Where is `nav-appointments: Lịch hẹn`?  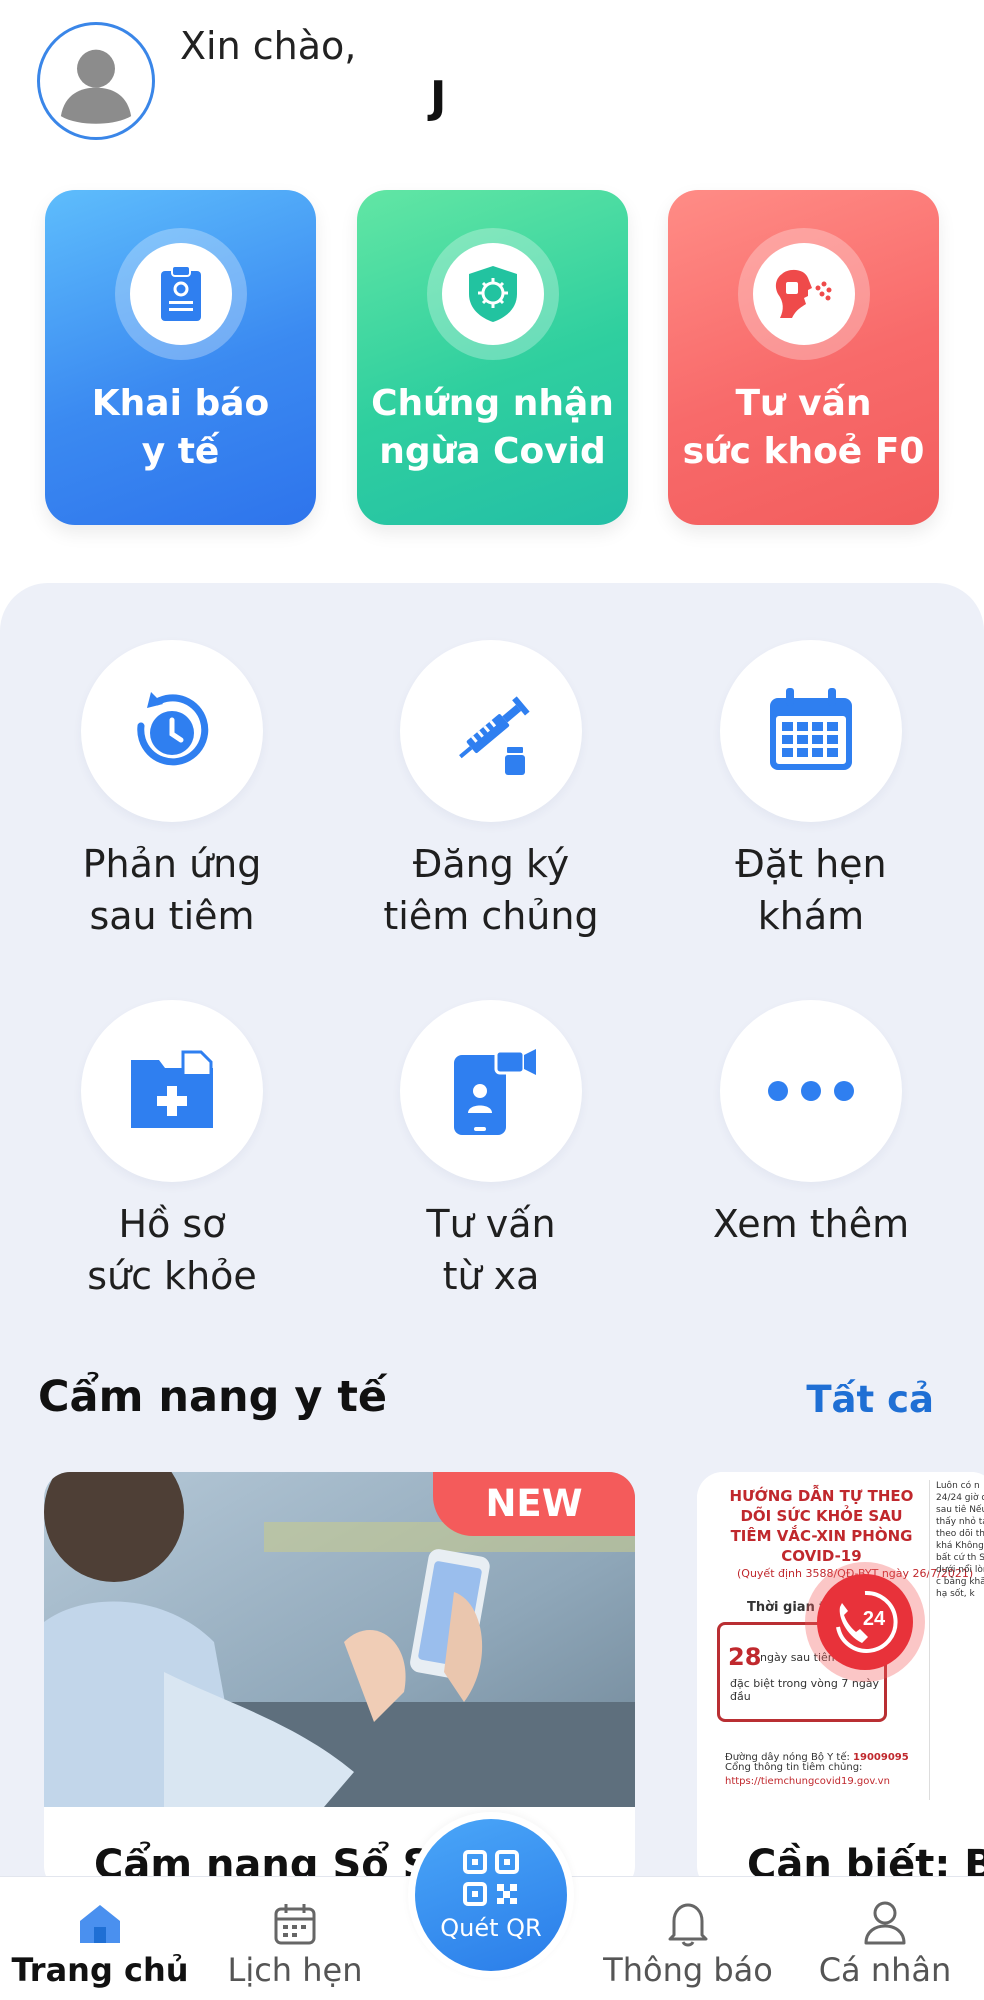
nav-appointments: Lịch hẹn is located at coordinates (295, 1938).